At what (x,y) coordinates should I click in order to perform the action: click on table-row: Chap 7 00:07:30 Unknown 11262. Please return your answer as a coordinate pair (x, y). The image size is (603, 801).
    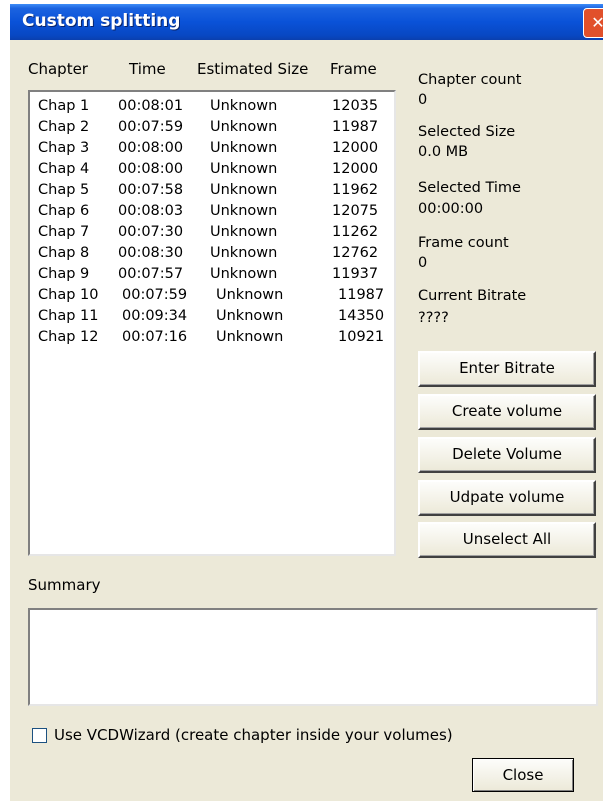
    Looking at the image, I should click on (210, 234).